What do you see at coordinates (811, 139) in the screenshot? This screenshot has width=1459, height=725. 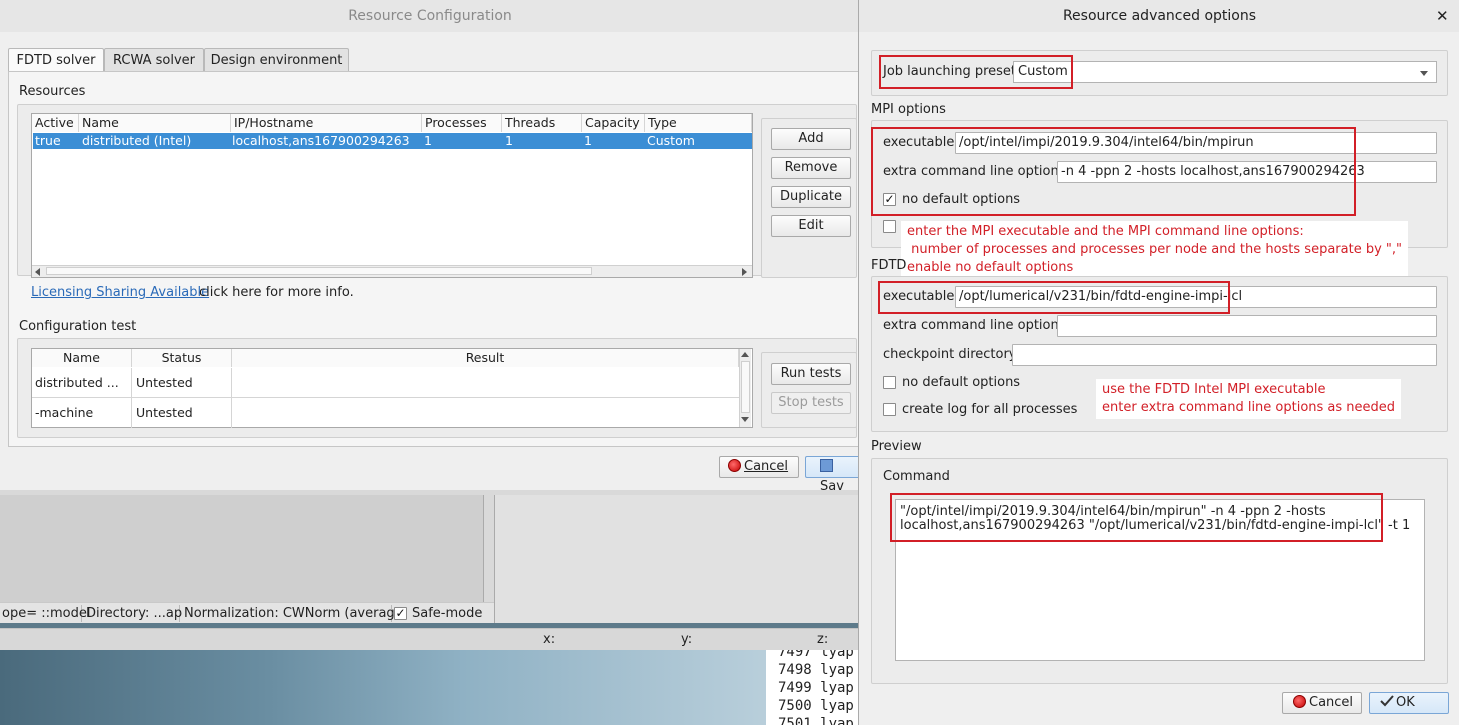 I see `add-button: Add` at bounding box center [811, 139].